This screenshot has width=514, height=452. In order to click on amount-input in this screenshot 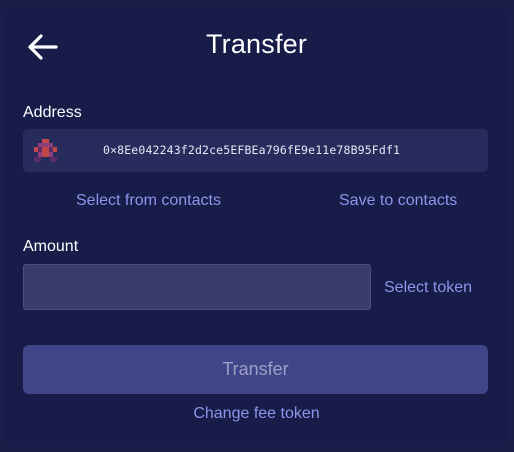, I will do `click(197, 287)`.